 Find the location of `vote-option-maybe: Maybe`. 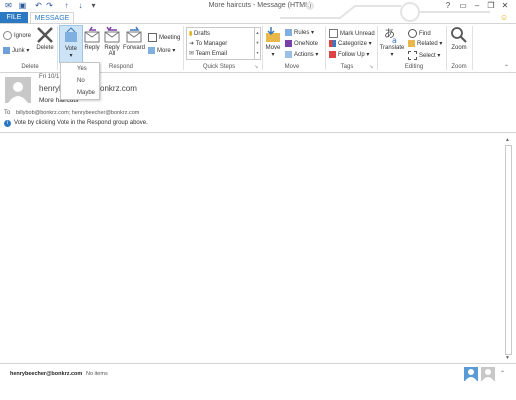

vote-option-maybe: Maybe is located at coordinates (80, 93).